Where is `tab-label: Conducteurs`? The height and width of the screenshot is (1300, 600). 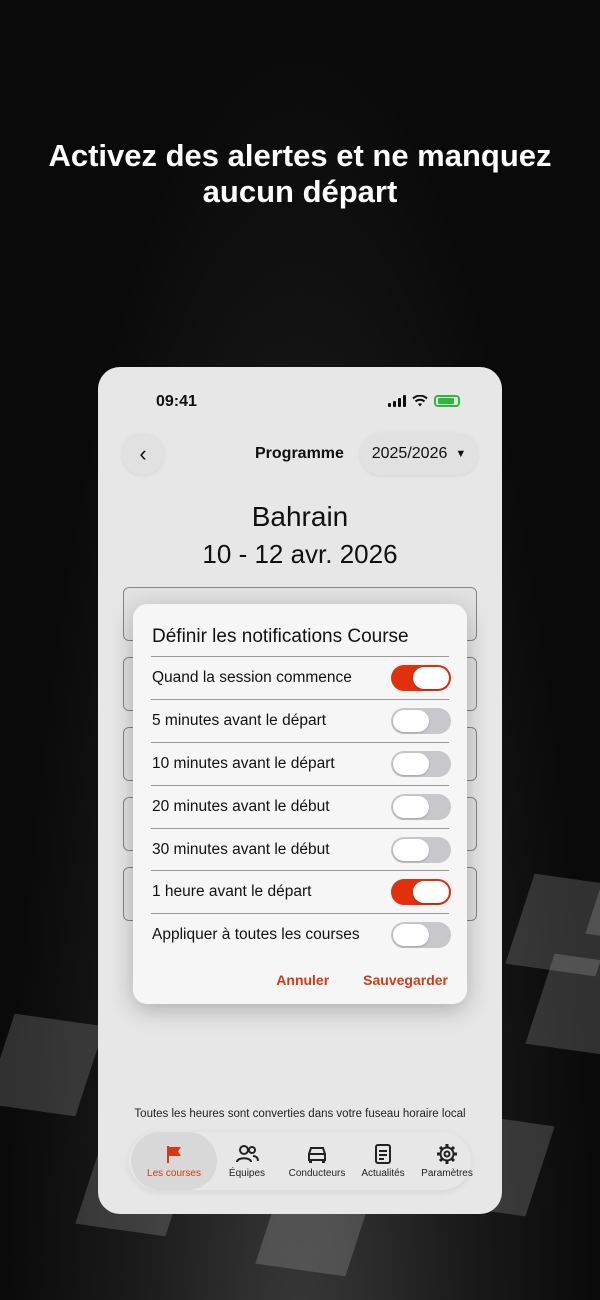 tab-label: Conducteurs is located at coordinates (317, 1173).